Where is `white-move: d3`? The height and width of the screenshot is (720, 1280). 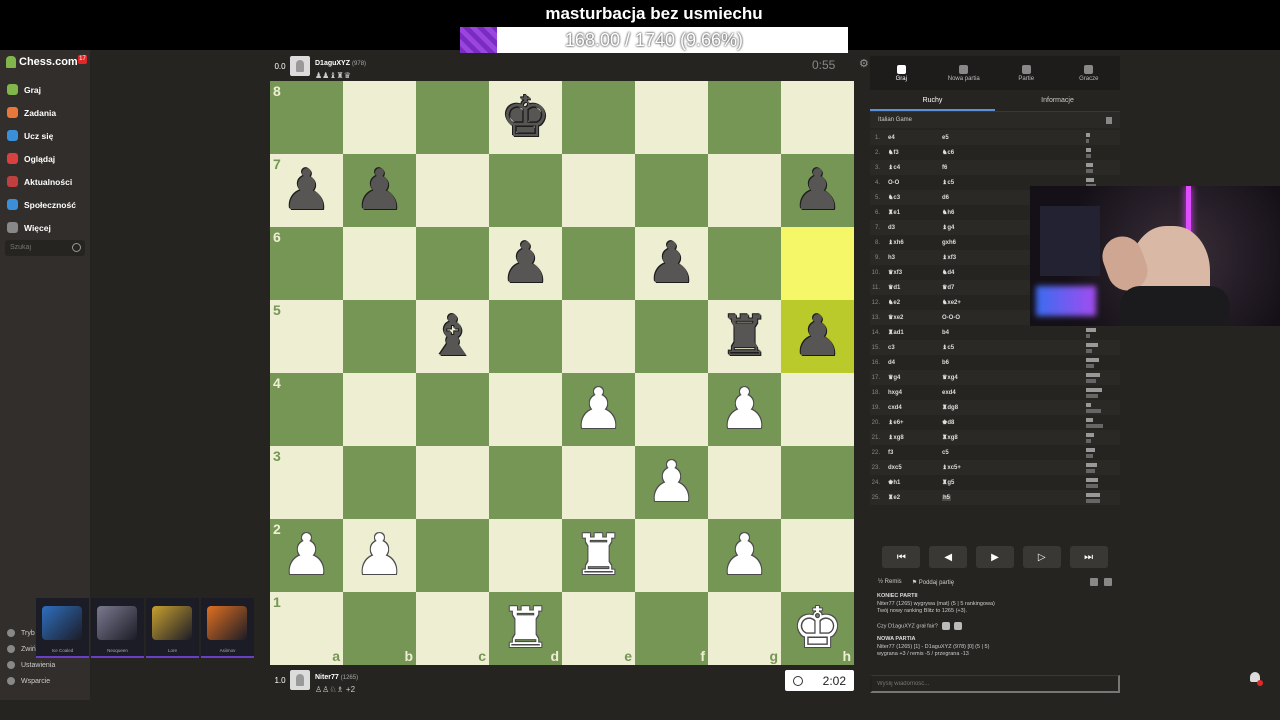 white-move: d3 is located at coordinates (915, 228).